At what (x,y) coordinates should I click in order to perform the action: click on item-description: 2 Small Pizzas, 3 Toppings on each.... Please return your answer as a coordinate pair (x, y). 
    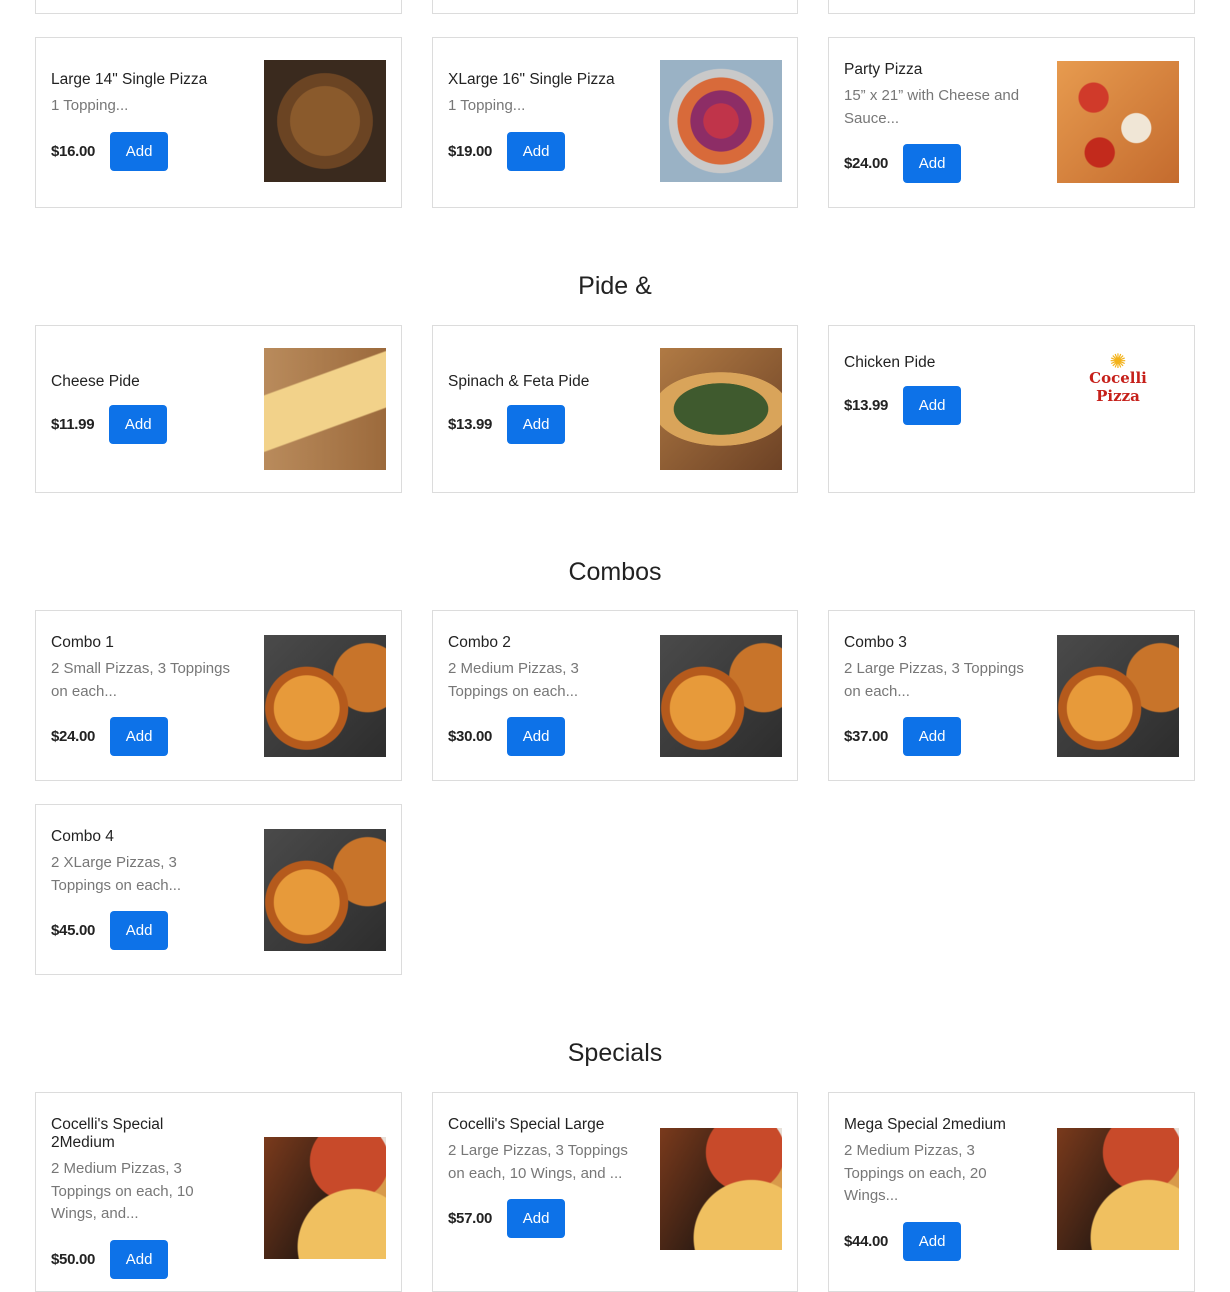
    Looking at the image, I should click on (140, 680).